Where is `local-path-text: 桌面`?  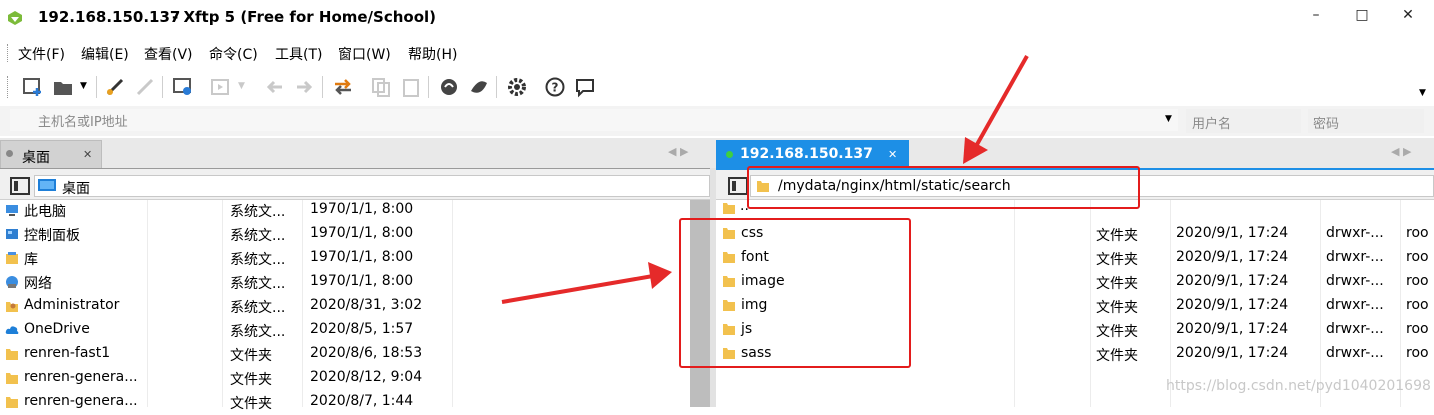 local-path-text: 桌面 is located at coordinates (76, 189).